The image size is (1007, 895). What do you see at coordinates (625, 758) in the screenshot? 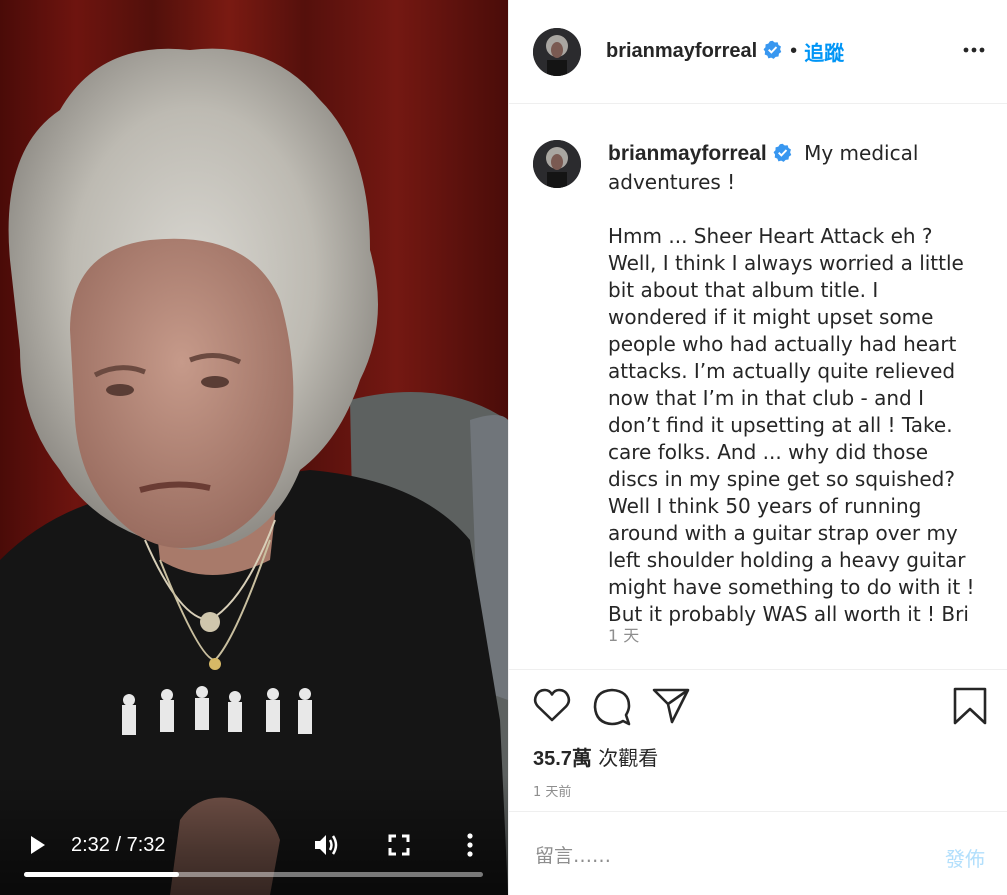
I see `view-count-label: 次觀看` at bounding box center [625, 758].